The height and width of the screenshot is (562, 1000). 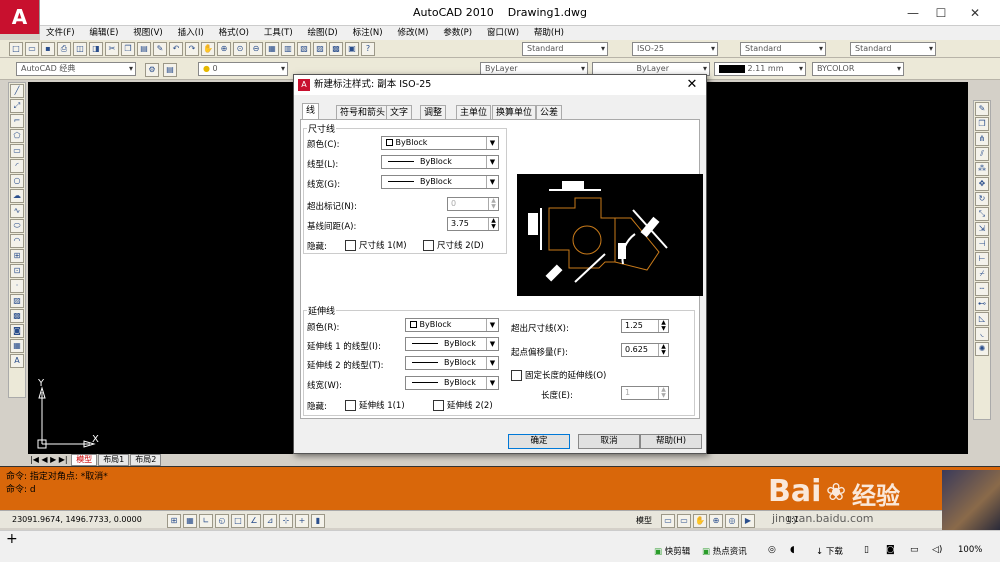 What do you see at coordinates (549, 112) in the screenshot?
I see `tab-tolerances: 公差` at bounding box center [549, 112].